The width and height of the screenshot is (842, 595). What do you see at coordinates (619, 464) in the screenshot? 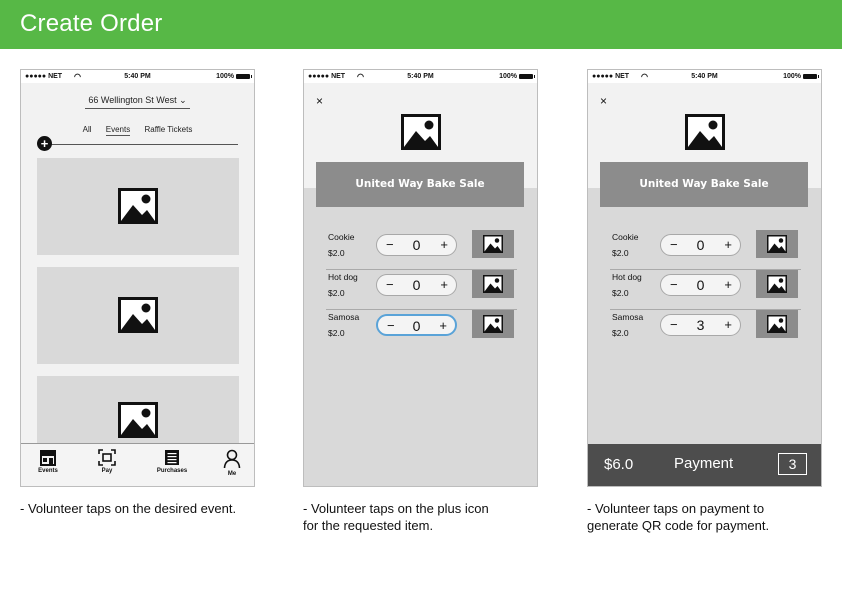
I see `order-total: $6.0` at bounding box center [619, 464].